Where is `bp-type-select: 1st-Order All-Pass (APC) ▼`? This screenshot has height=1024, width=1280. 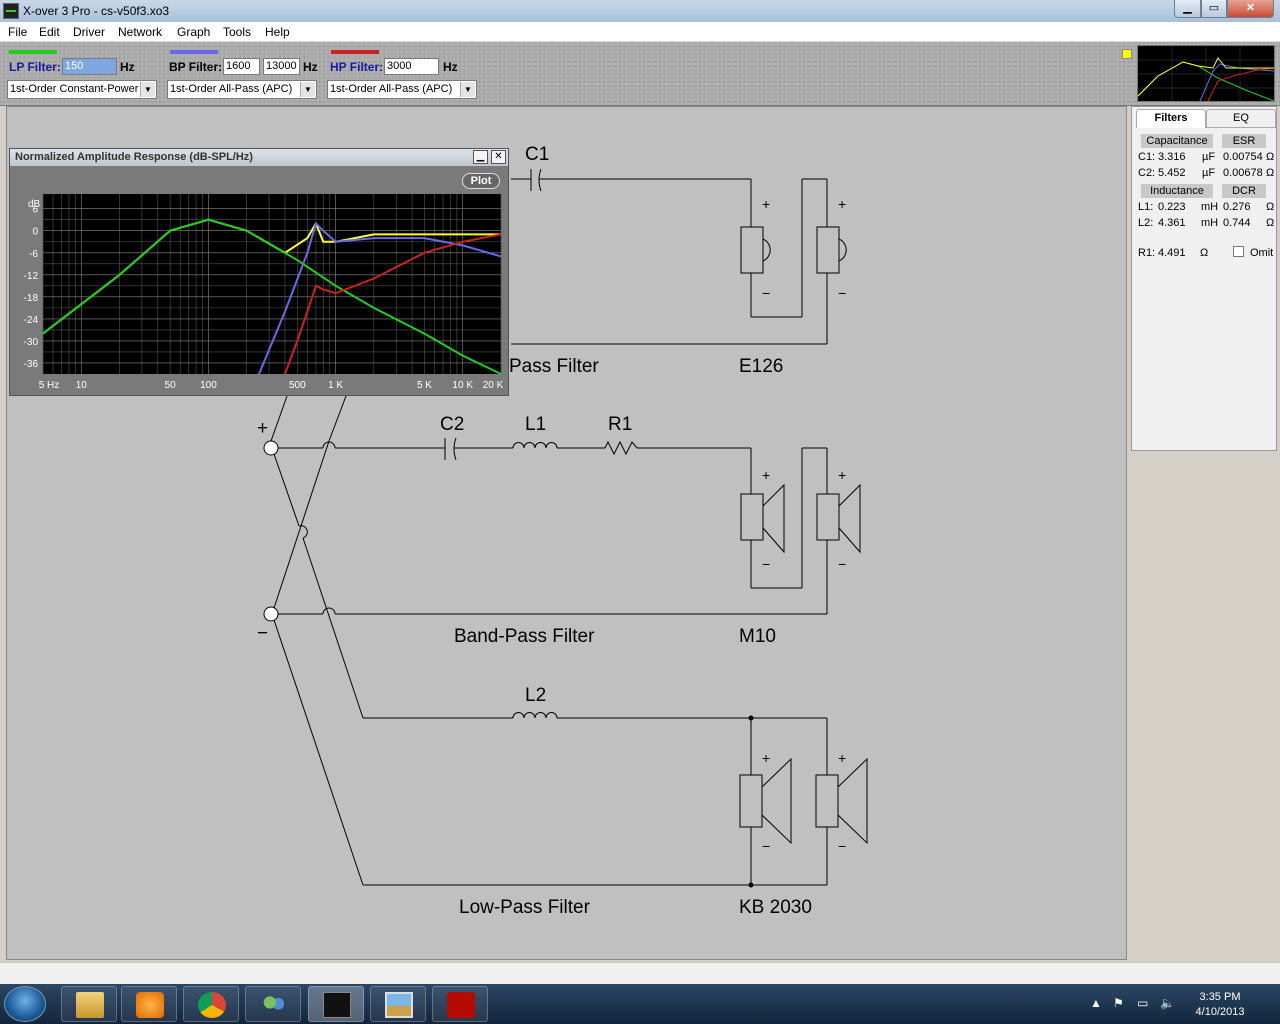 bp-type-select: 1st-Order All-Pass (APC) ▼ is located at coordinates (242, 89).